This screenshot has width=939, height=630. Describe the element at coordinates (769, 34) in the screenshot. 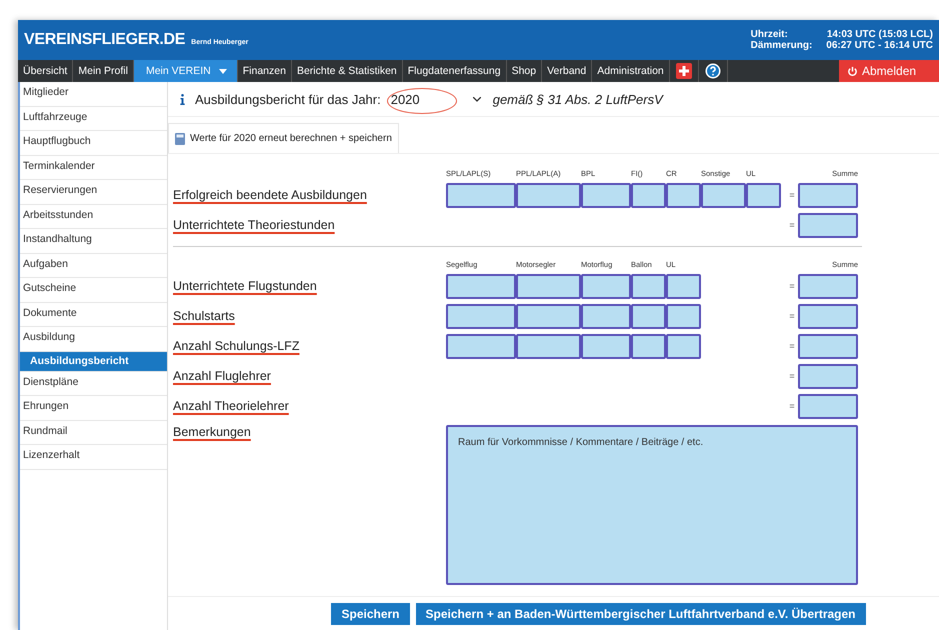

I see `clock-label: Uhrzeit:` at that location.